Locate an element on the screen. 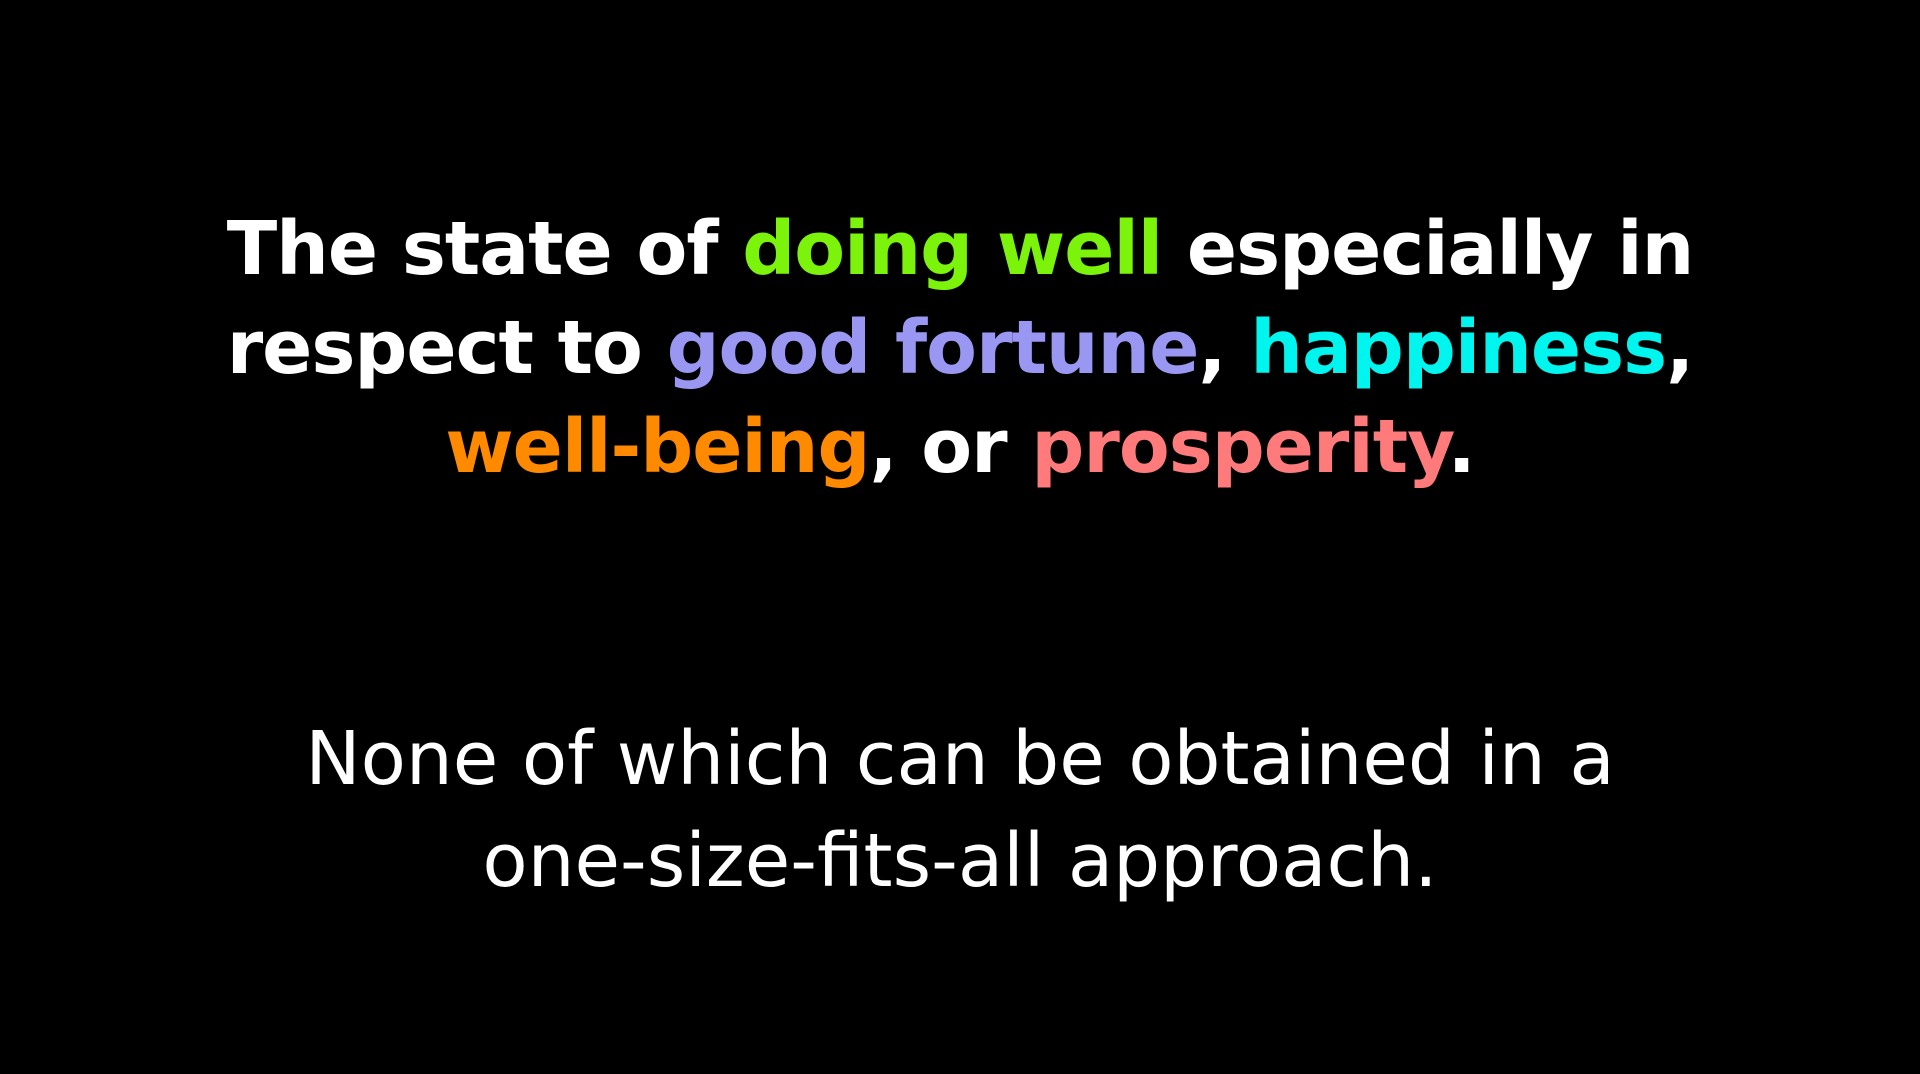 Image resolution: width=1920 pixels, height=1074 pixels. definition-line-3: well-being, or prosperity. is located at coordinates (960, 447).